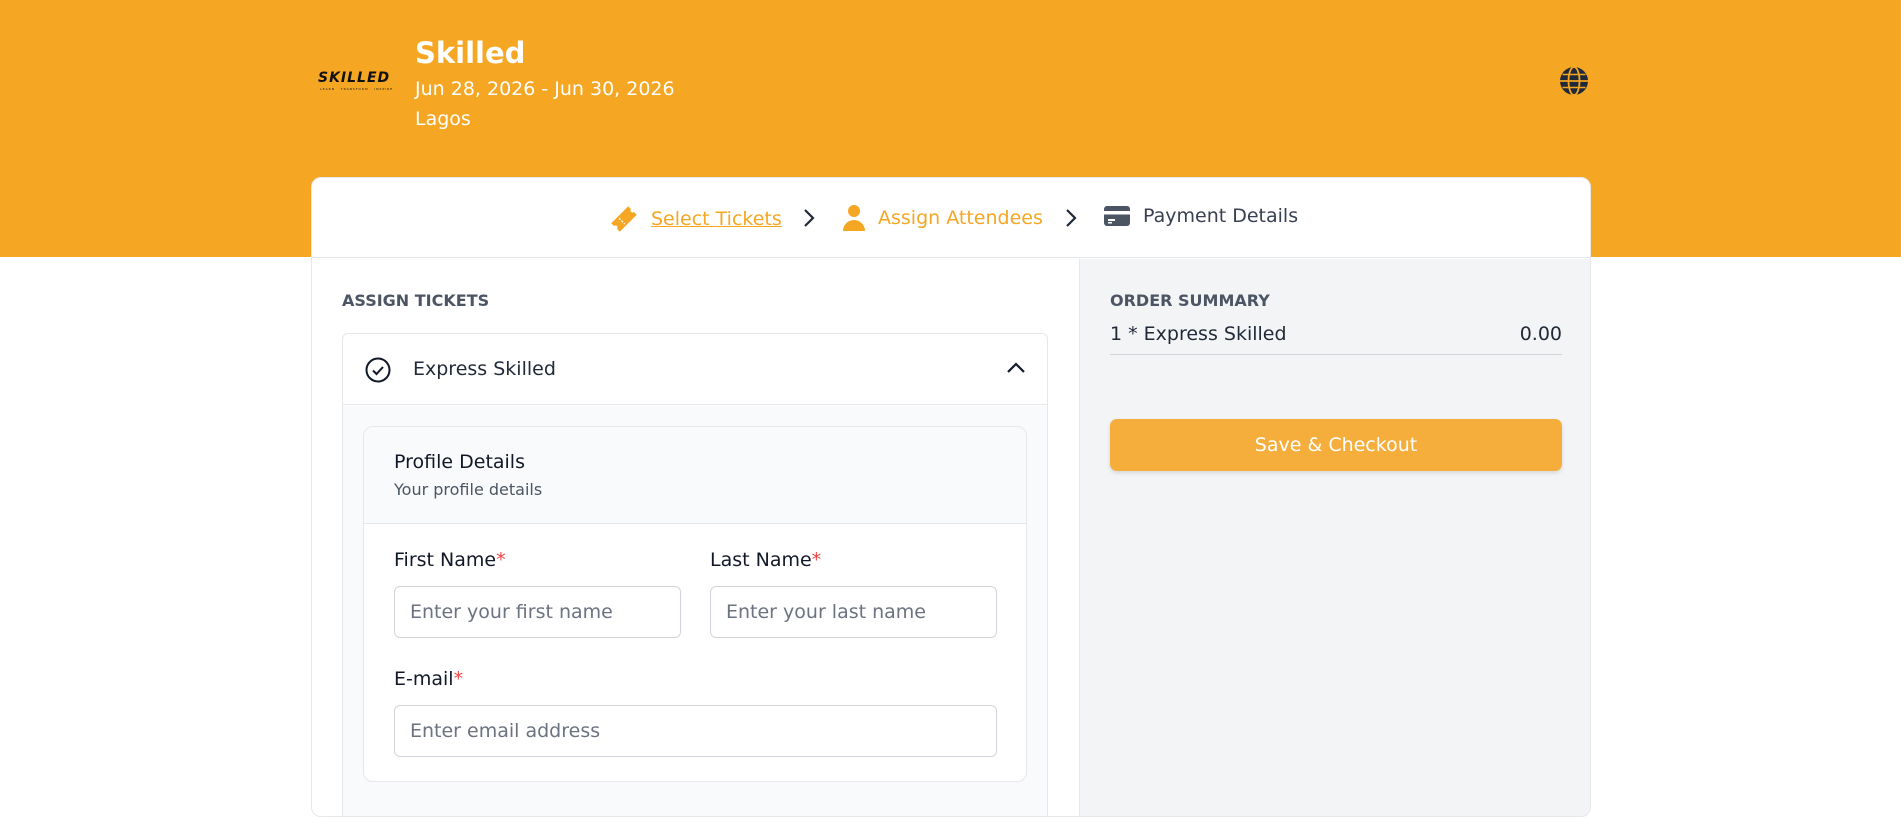 This screenshot has height=817, width=1901. Describe the element at coordinates (853, 612) in the screenshot. I see `last-name-input` at that location.